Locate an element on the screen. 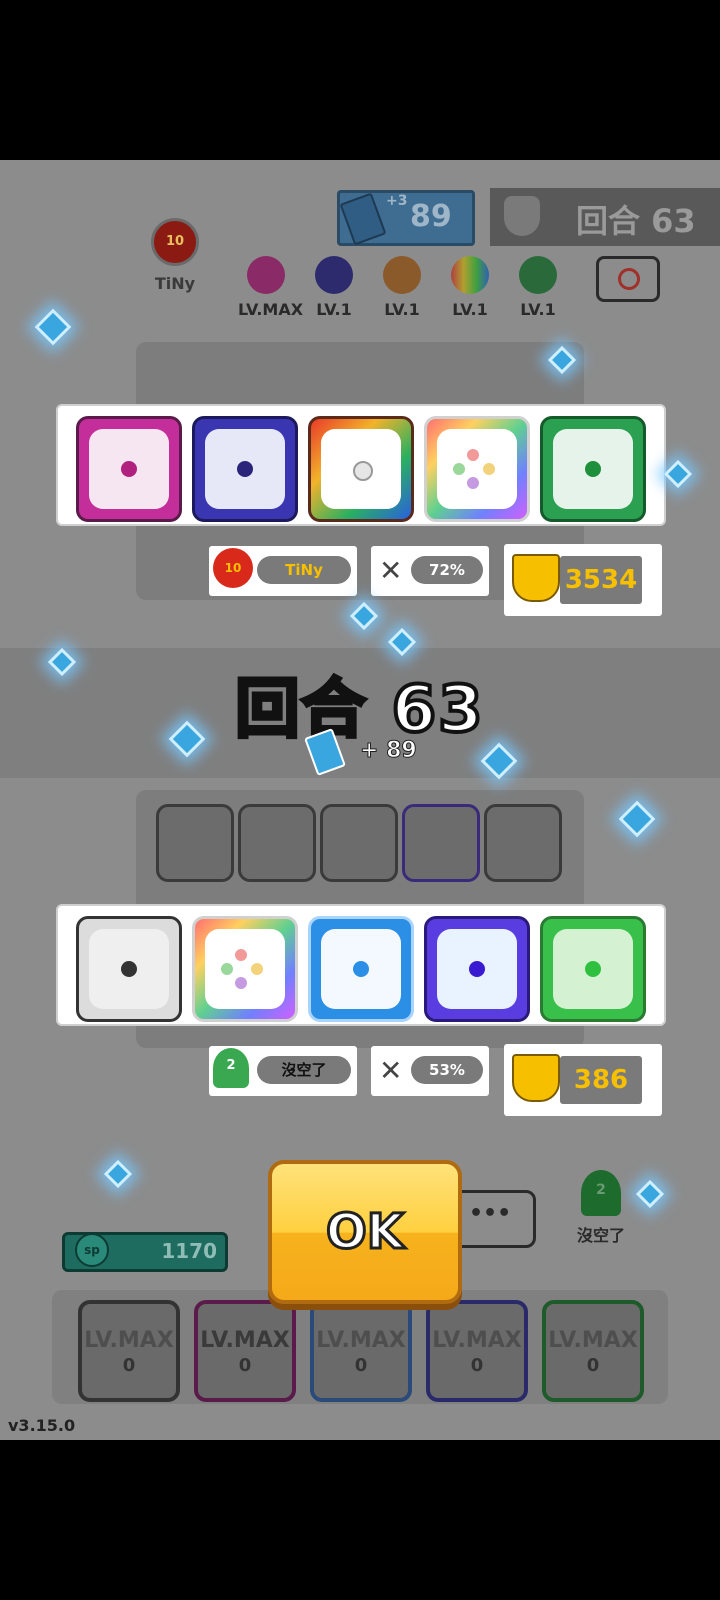 The height and width of the screenshot is (1600, 720). sp-bar: sp 1170 is located at coordinates (145, 1252).